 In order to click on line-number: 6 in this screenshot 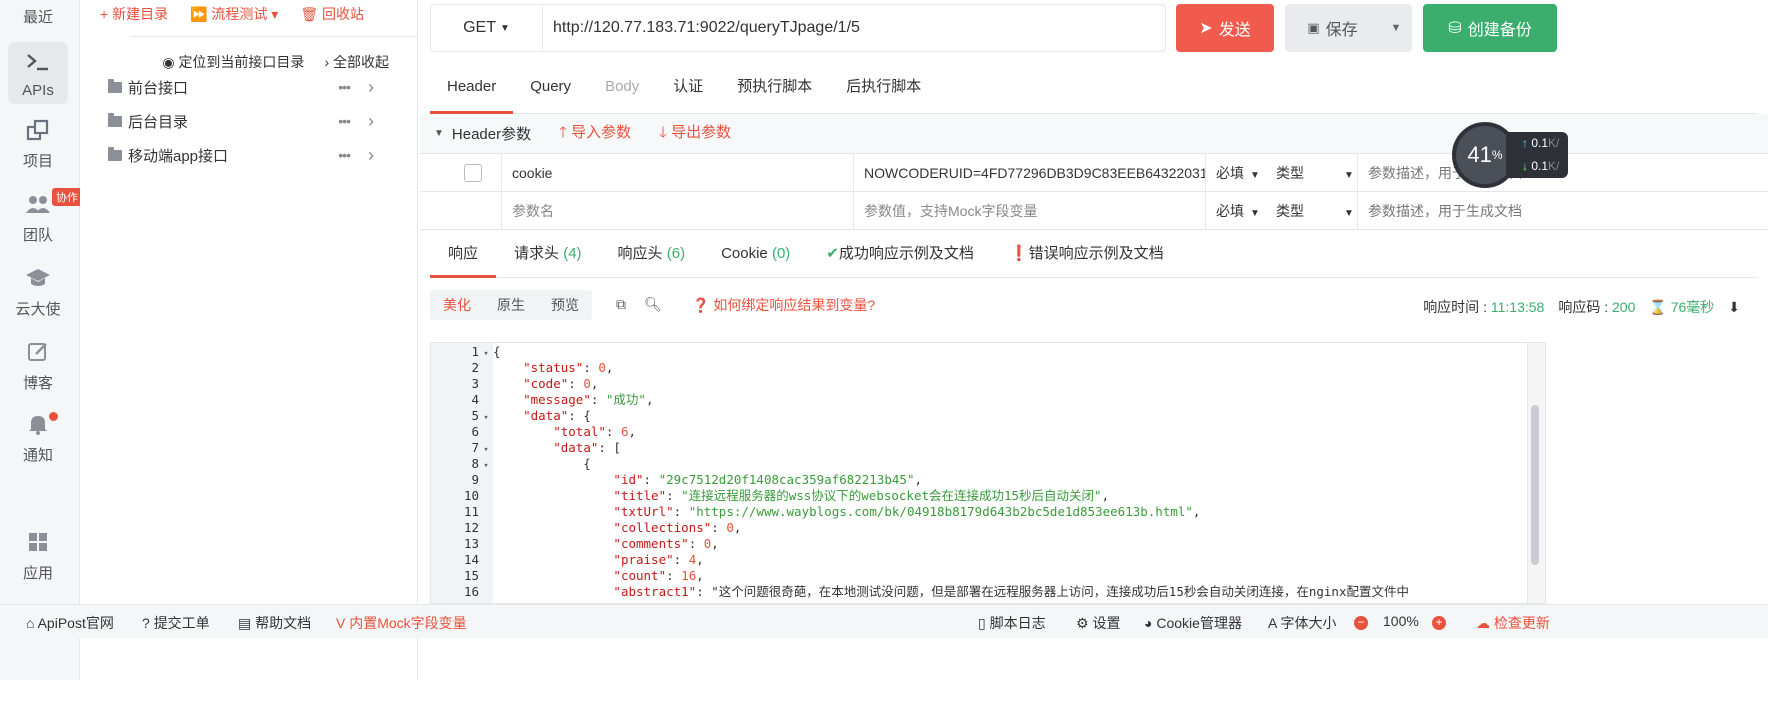, I will do `click(475, 431)`.